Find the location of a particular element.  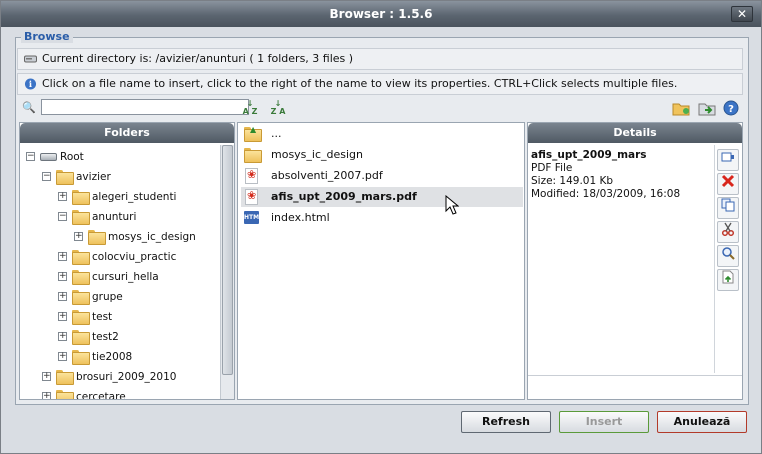

file-name: absolventi_2007.pdf is located at coordinates (327, 176).